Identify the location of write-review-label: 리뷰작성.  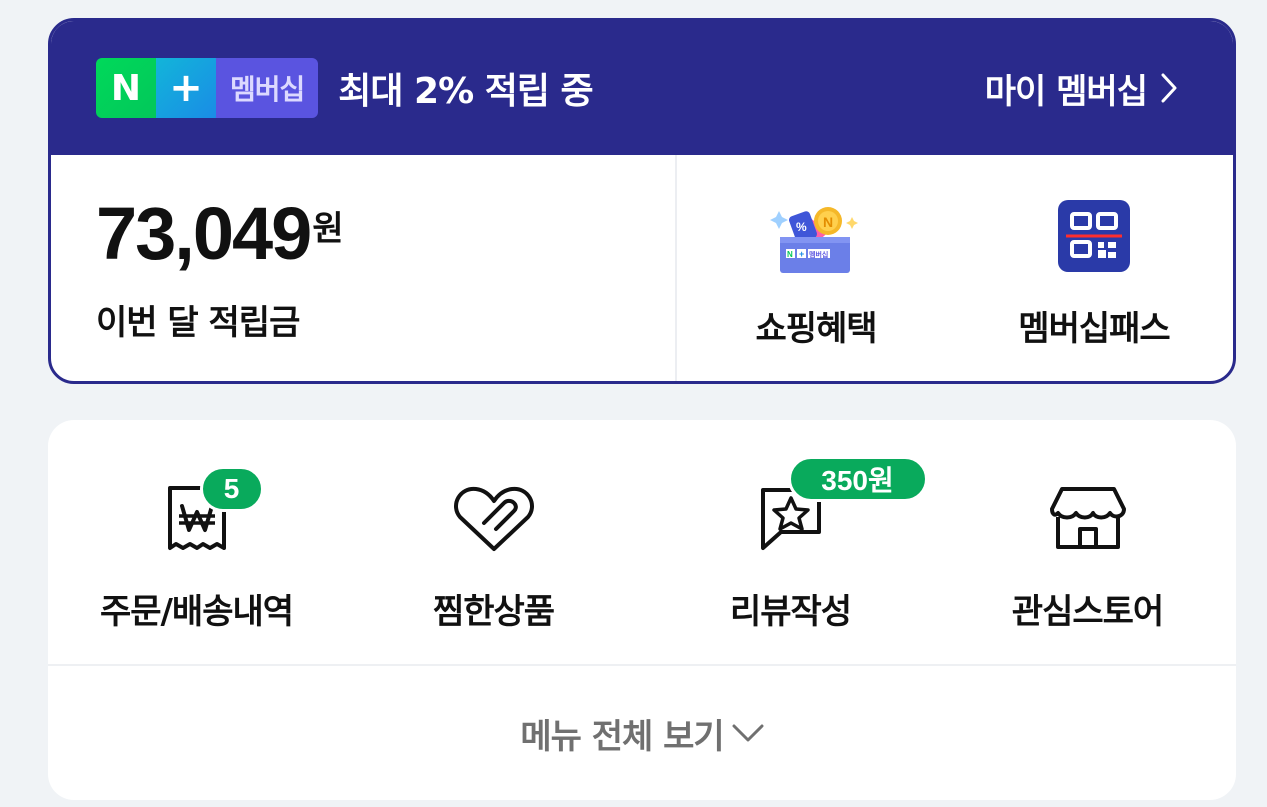
(790, 612).